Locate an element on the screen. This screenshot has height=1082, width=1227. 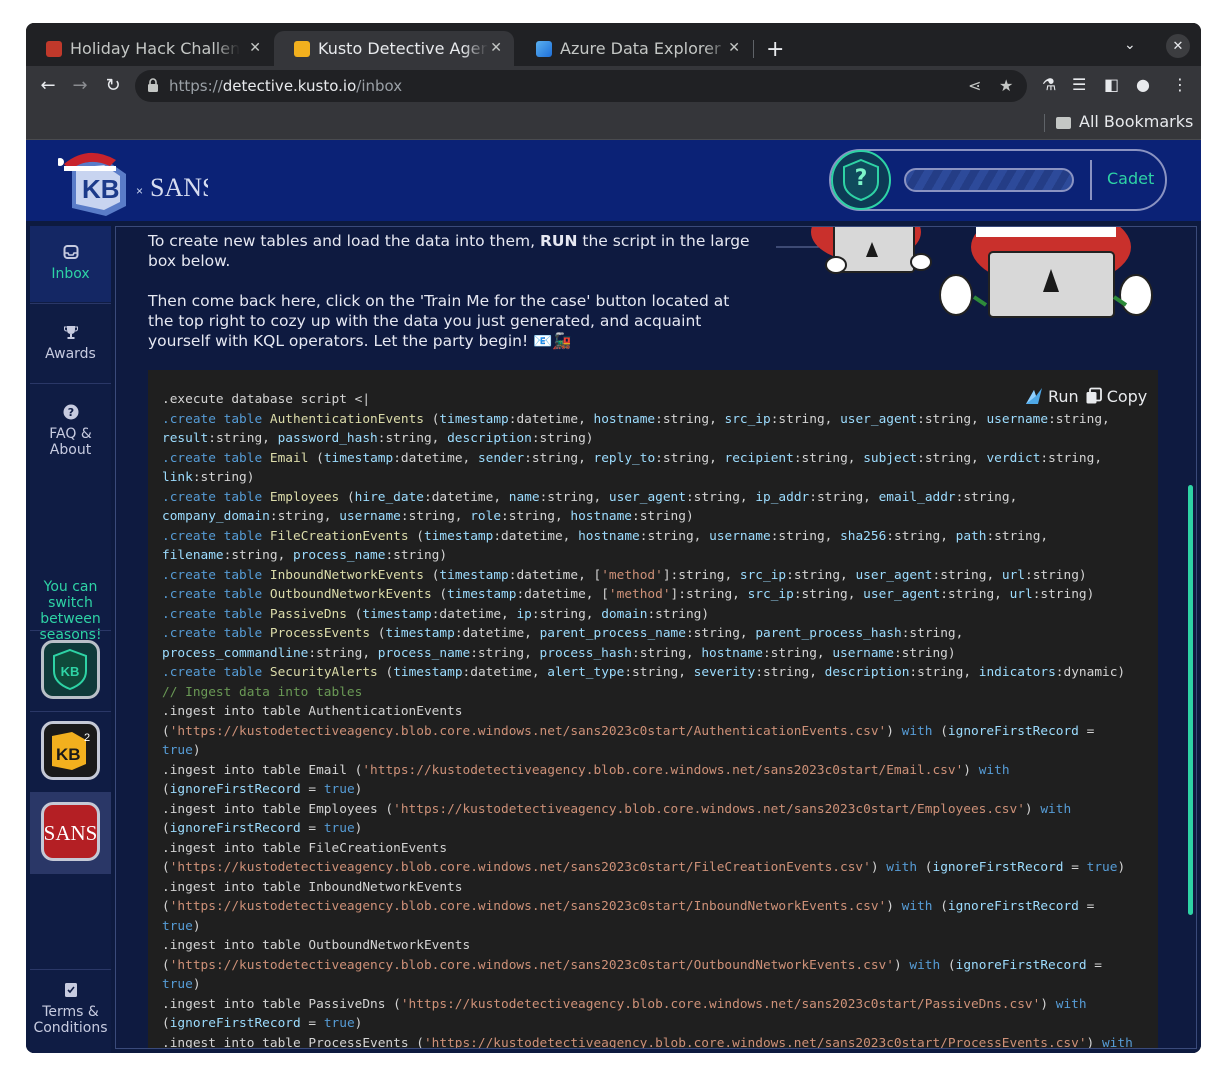
site-header: KB × SANS ? Cadet is located at coordinates (613, 180).